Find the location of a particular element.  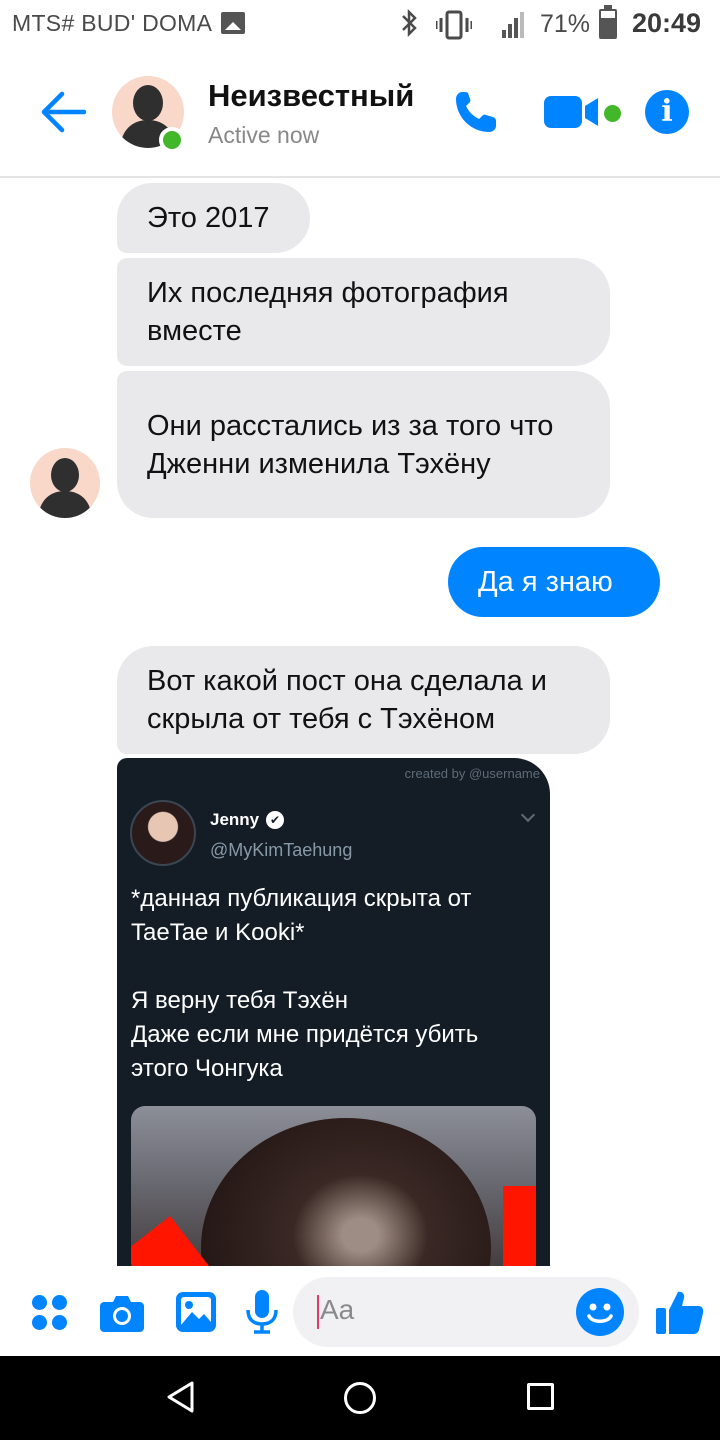

emoji-icon is located at coordinates (600, 1312).